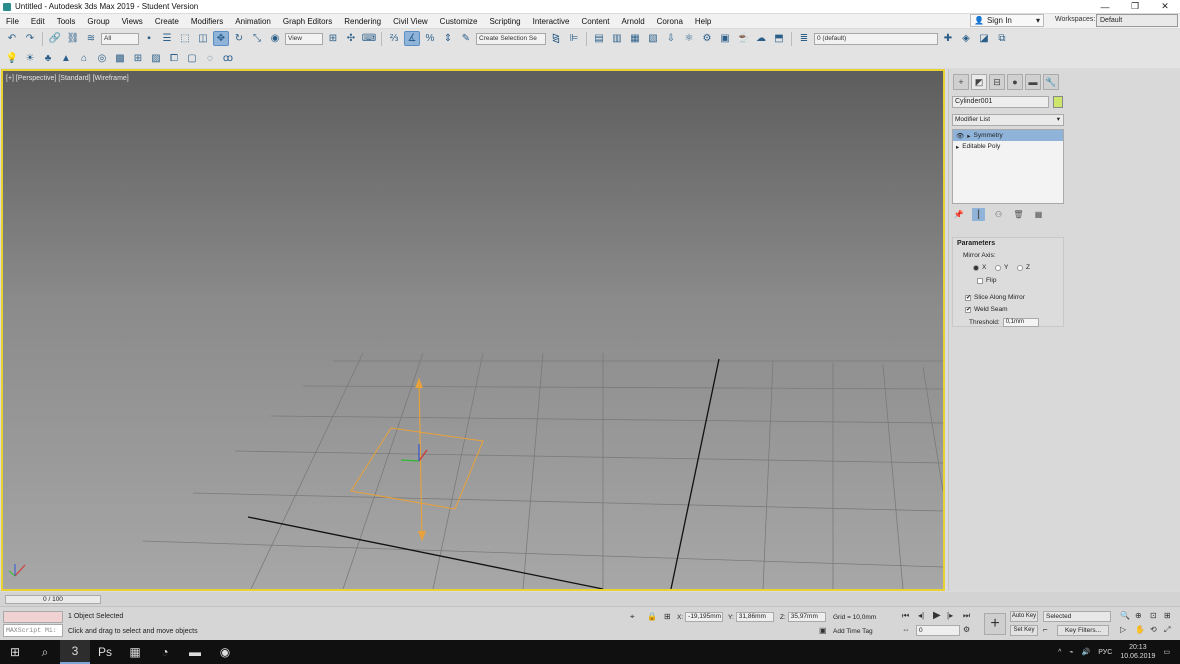 The height and width of the screenshot is (664, 1180). Describe the element at coordinates (66, 21) in the screenshot. I see `menu-tools: Tools` at that location.